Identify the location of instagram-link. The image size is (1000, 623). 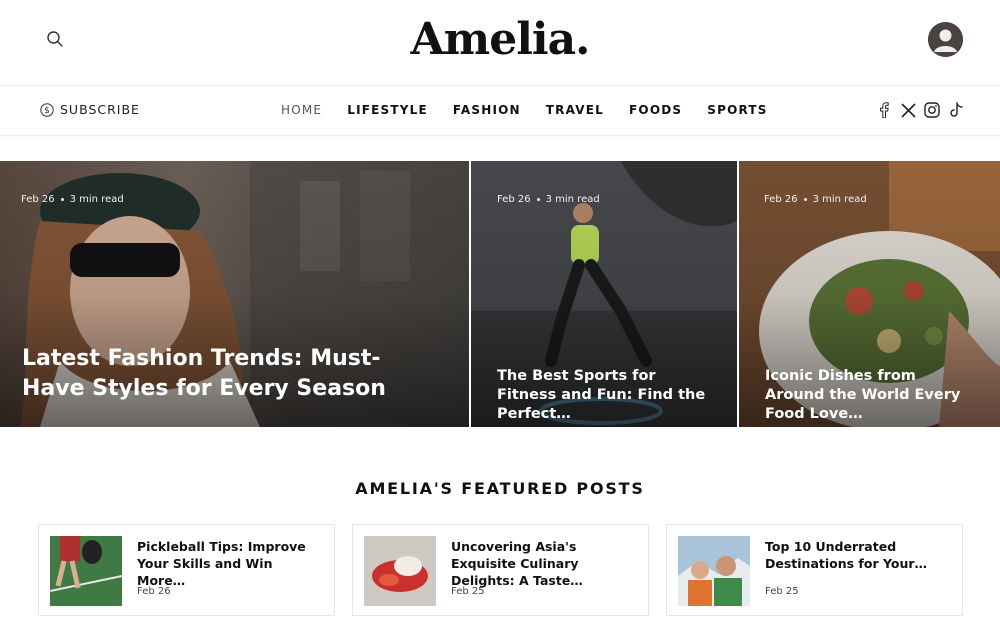
(932, 110).